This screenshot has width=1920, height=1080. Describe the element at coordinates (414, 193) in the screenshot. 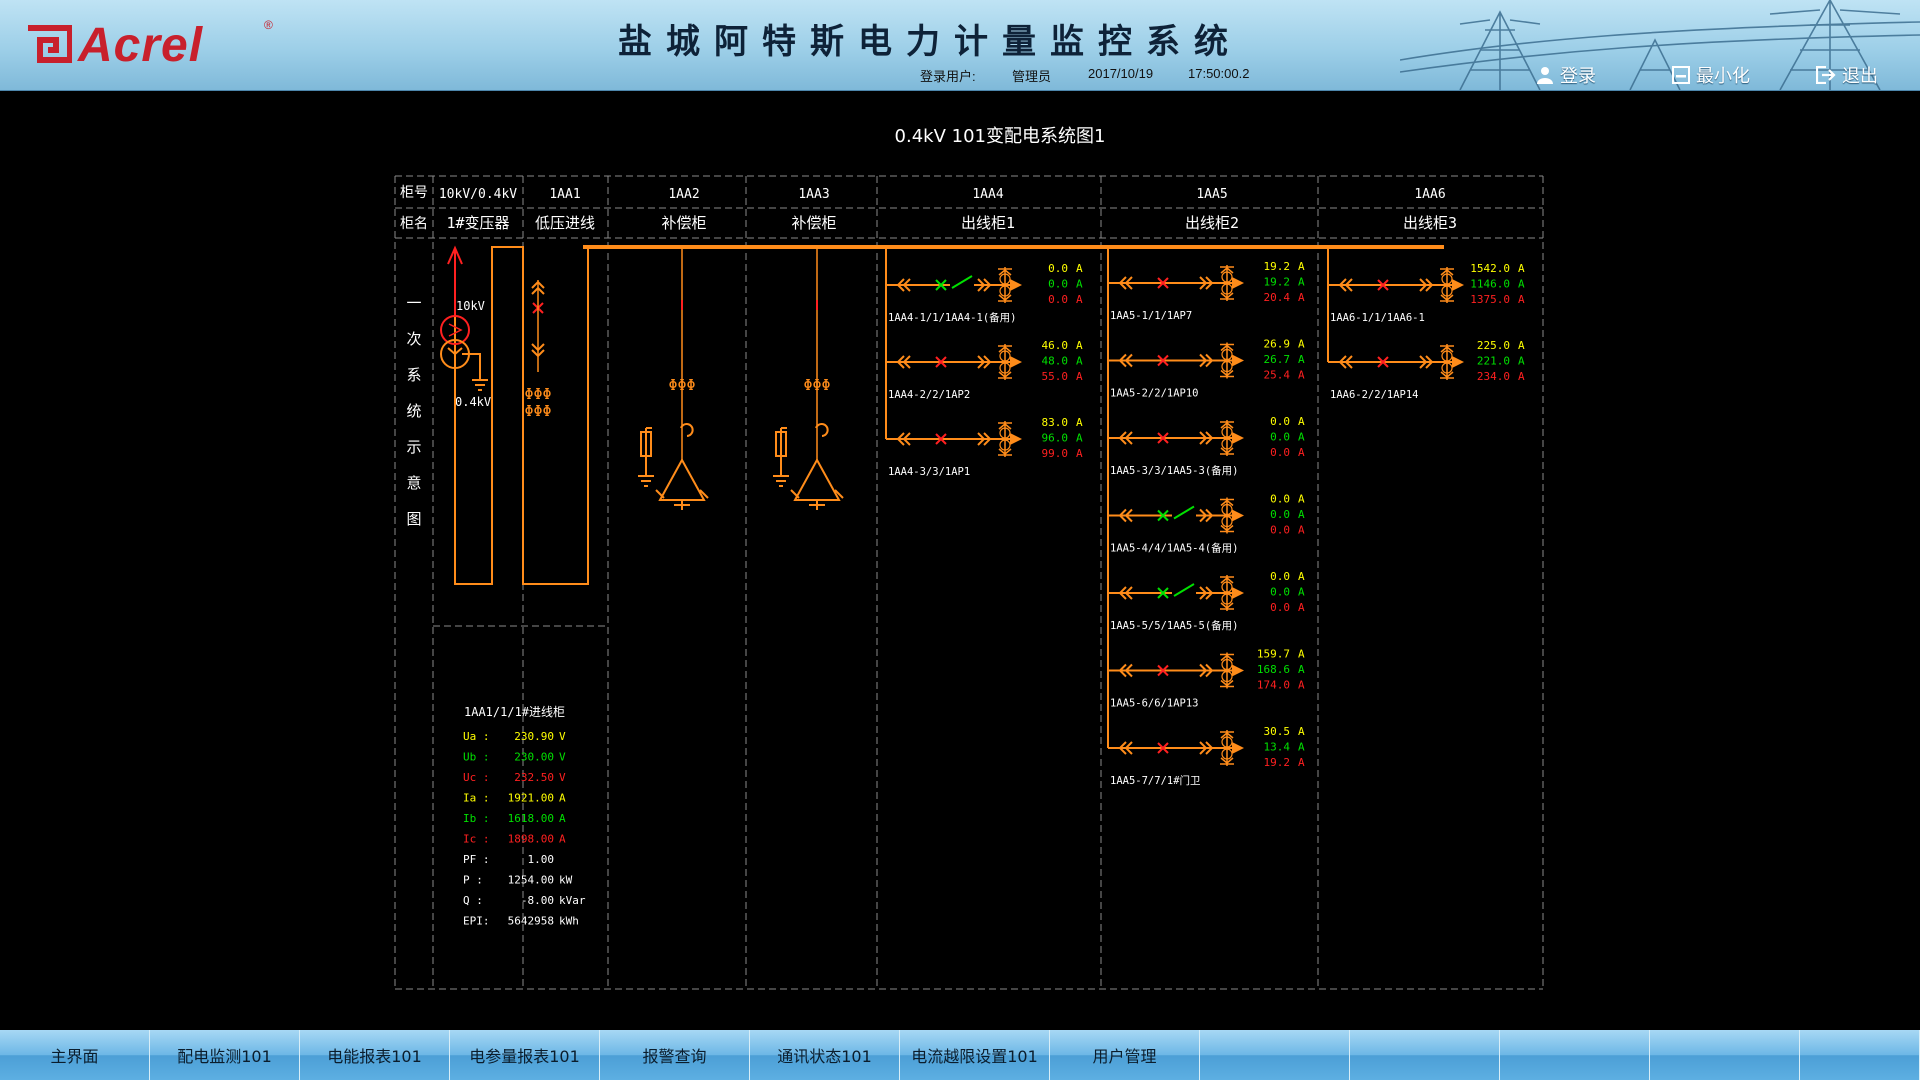

I see `row-label-cabinet-no: 柜号` at that location.